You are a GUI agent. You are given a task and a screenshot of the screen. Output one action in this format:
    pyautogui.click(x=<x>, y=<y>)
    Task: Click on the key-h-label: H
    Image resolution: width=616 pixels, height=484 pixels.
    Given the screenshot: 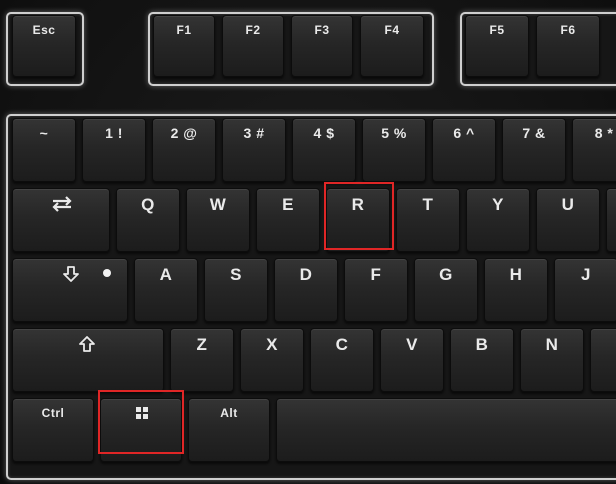 What is the action you would take?
    pyautogui.click(x=516, y=274)
    